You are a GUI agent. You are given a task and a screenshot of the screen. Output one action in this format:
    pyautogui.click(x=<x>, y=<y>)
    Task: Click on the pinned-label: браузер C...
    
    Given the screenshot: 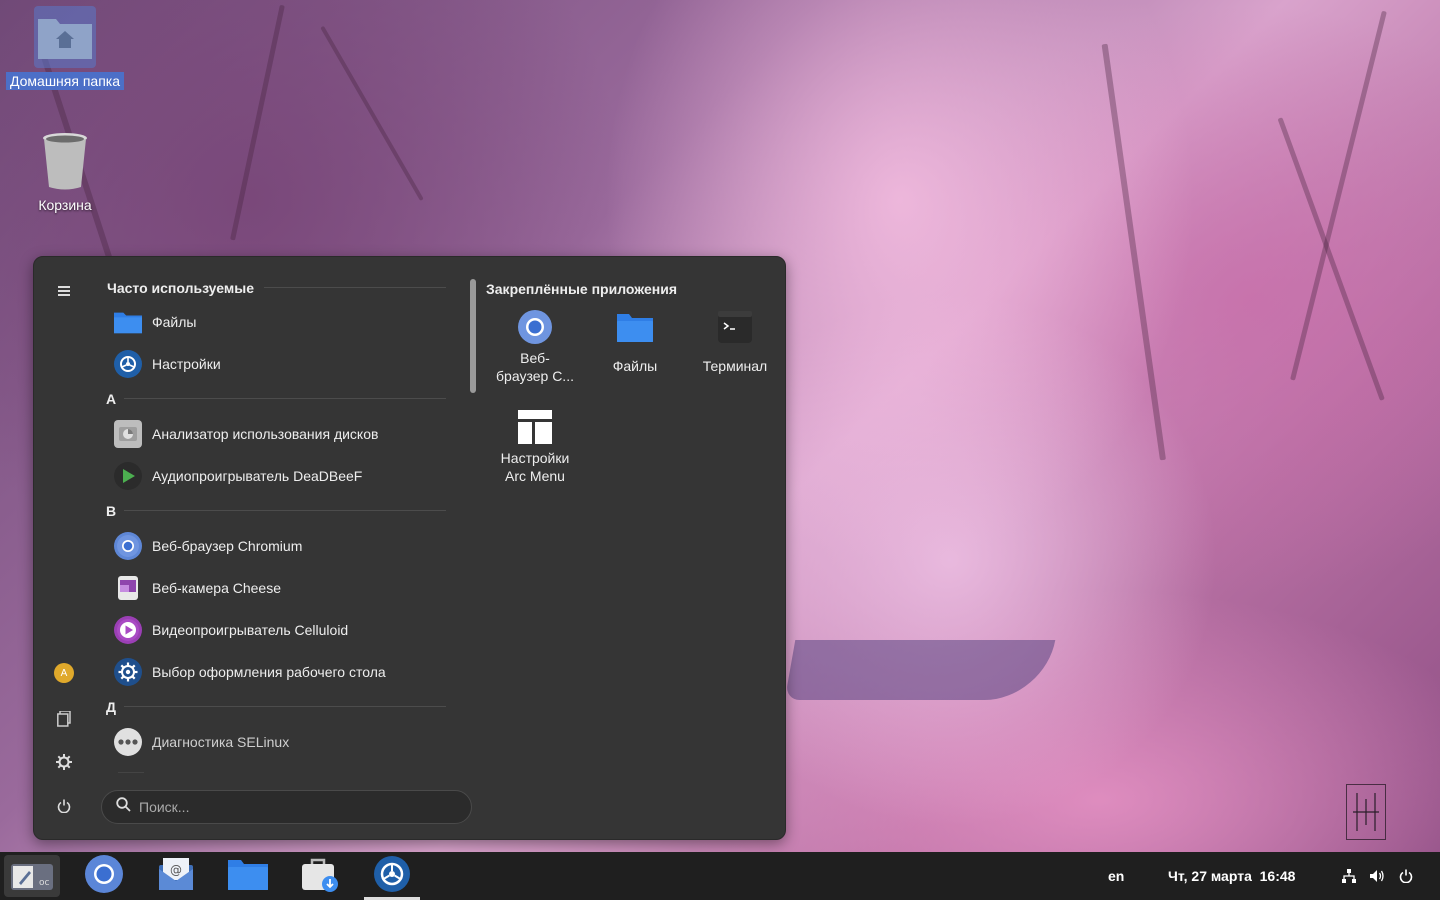 What is the action you would take?
    pyautogui.click(x=535, y=376)
    